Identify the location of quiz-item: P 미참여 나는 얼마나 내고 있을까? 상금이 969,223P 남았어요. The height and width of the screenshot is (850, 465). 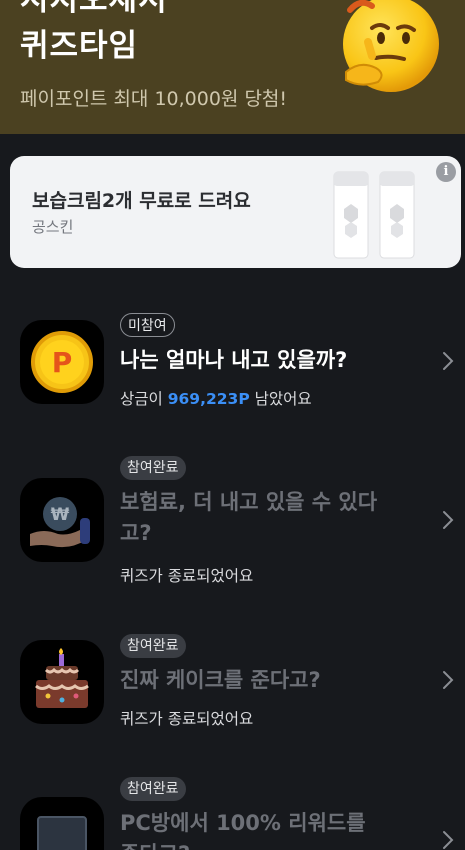
(232, 368).